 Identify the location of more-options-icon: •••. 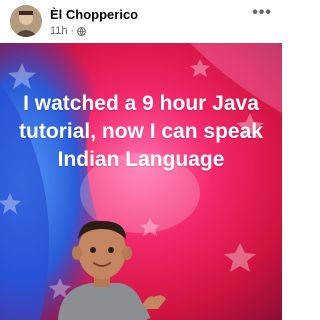
(262, 13).